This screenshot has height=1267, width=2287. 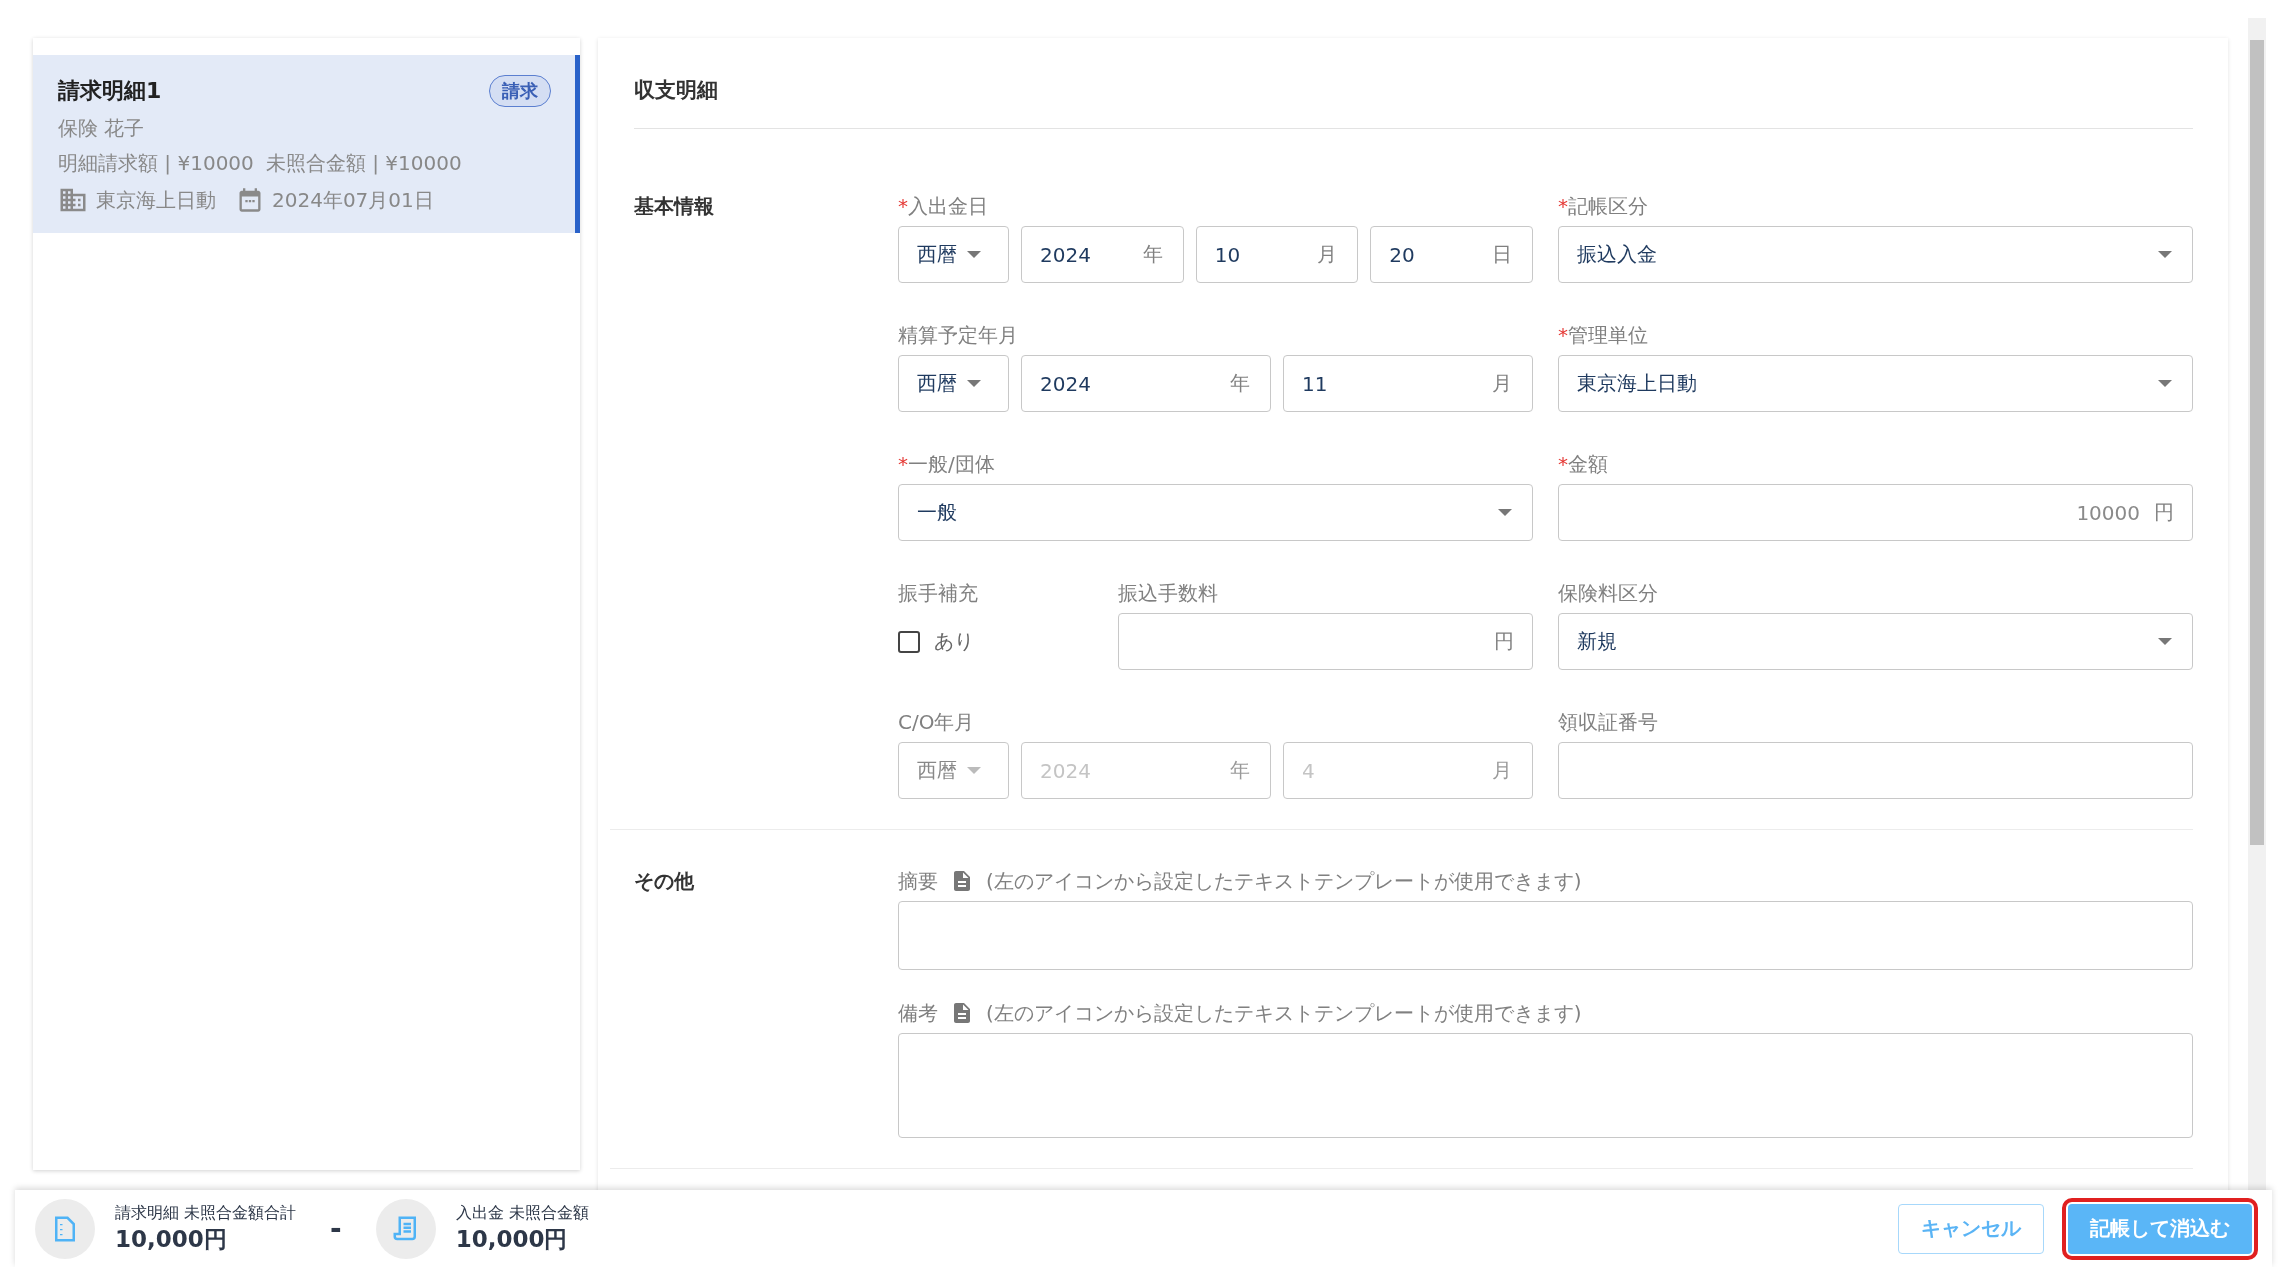 What do you see at coordinates (1583, 464) in the screenshot?
I see `field-label: *金額` at bounding box center [1583, 464].